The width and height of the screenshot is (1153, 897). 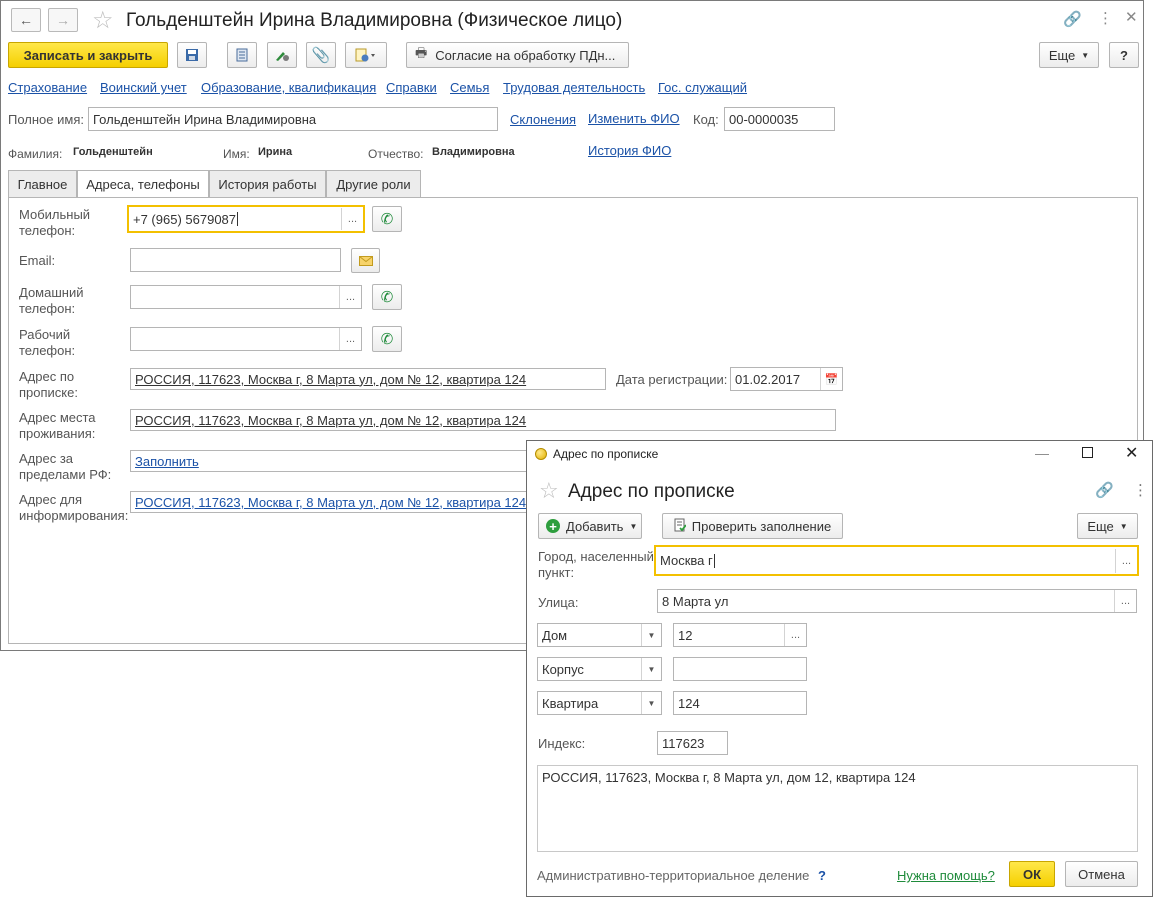 I want to click on link-family: Семья, so click(x=469, y=87).